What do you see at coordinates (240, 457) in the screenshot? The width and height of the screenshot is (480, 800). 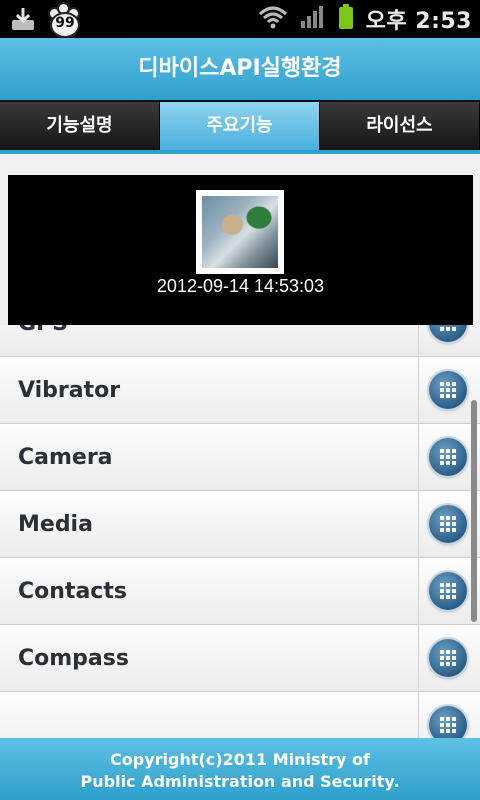 I see `list-item-camera: Camera` at bounding box center [240, 457].